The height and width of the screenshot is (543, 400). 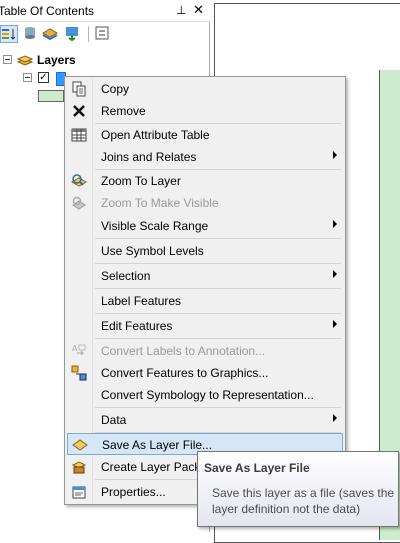 What do you see at coordinates (75, 348) in the screenshot?
I see `svg-text: A` at bounding box center [75, 348].